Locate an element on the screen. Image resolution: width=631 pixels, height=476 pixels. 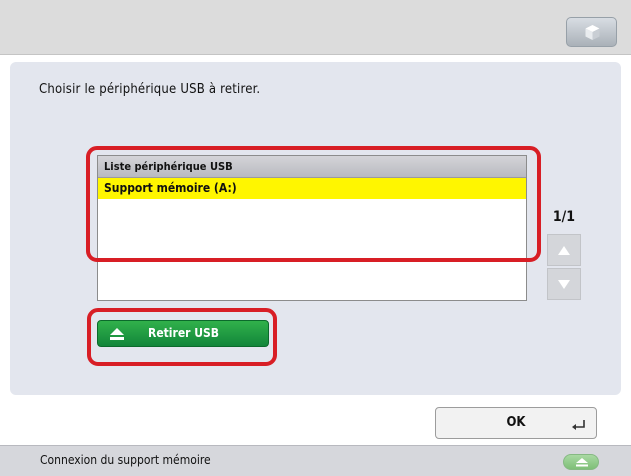
page-indicator: 1/1 is located at coordinates (564, 217).